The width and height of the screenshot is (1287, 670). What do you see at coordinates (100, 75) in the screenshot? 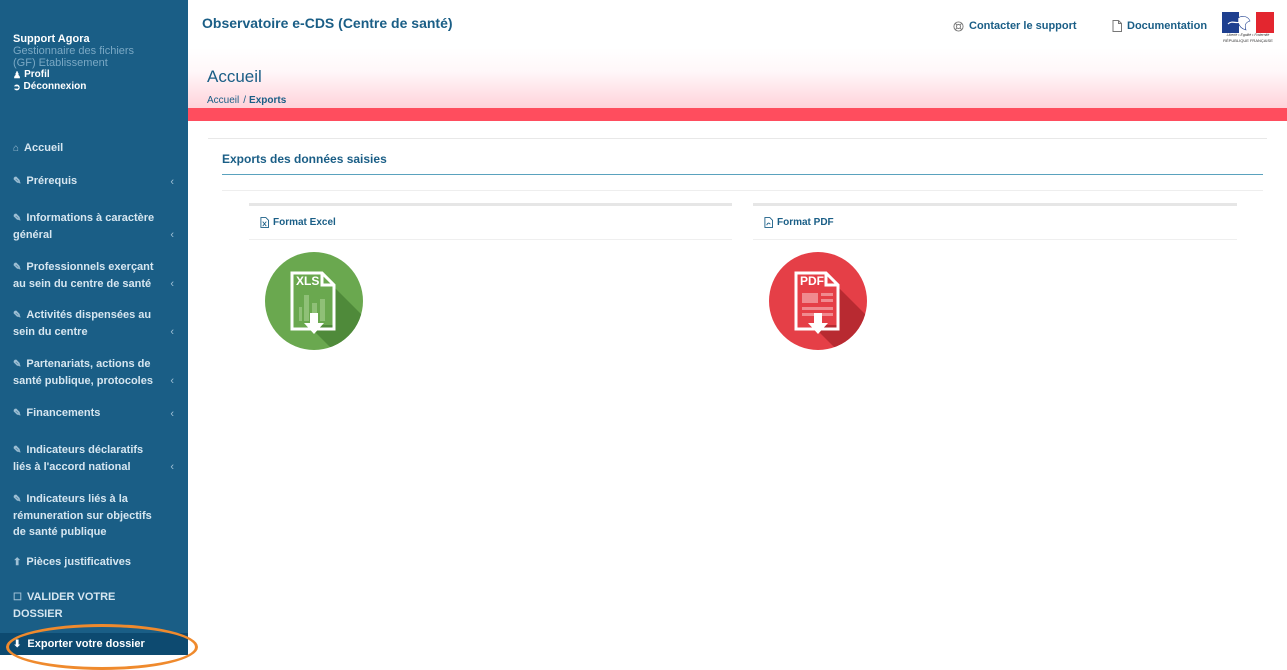
I see `profile-link: ♟ Profil` at bounding box center [100, 75].